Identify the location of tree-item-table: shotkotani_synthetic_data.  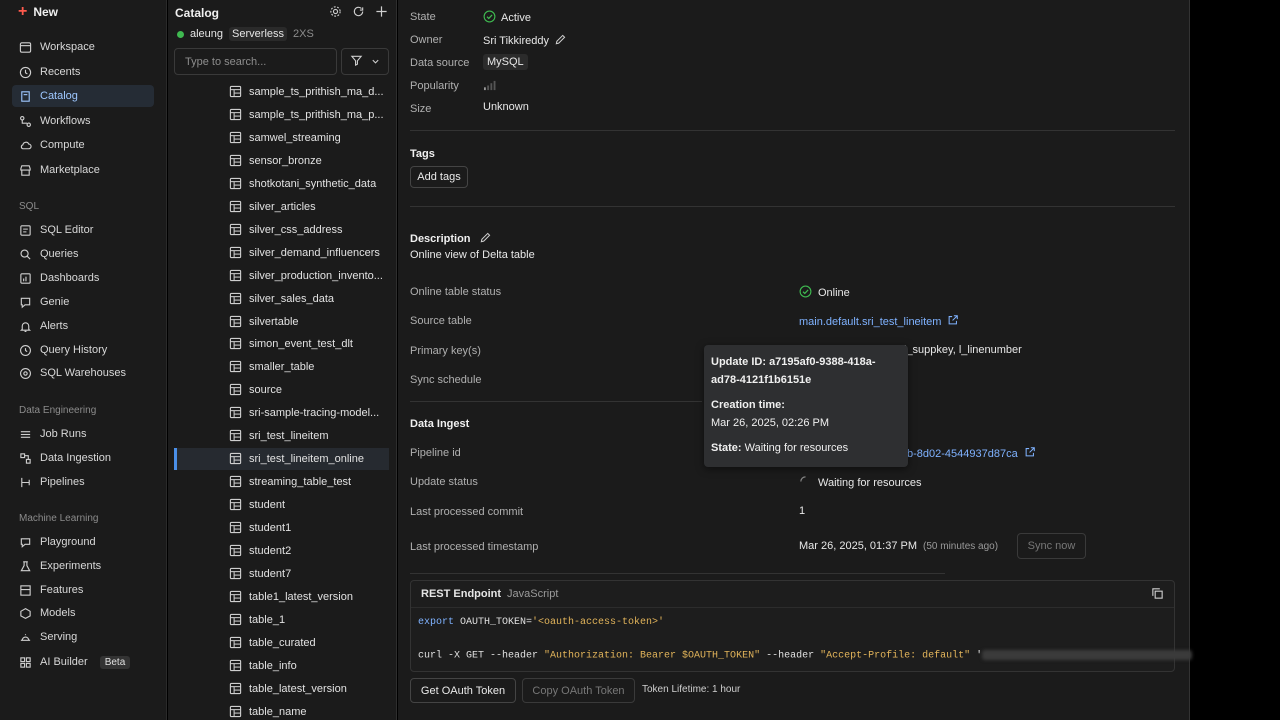
(281, 184).